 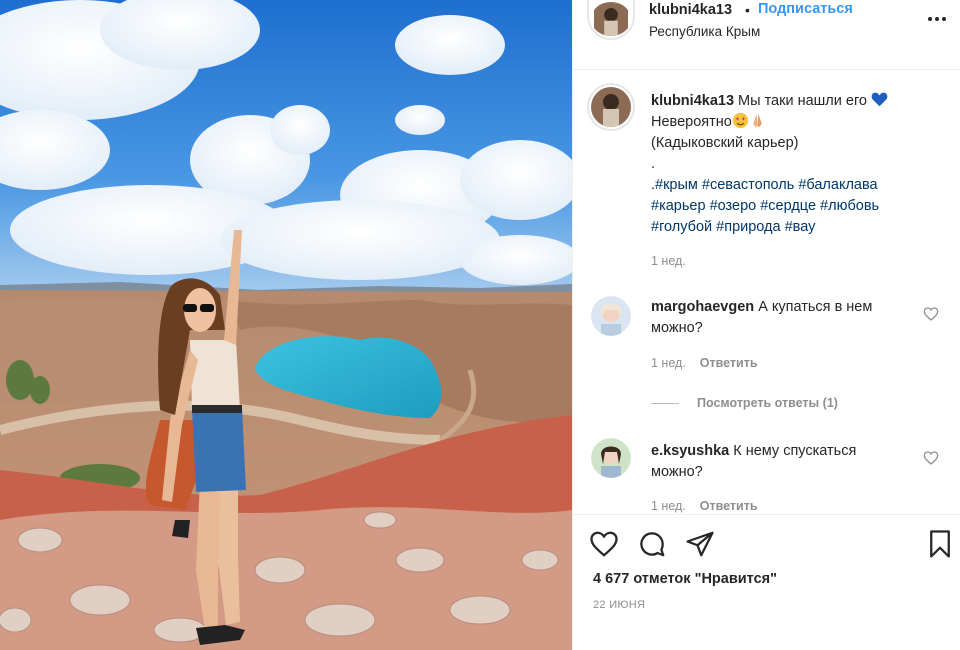 What do you see at coordinates (767, 403) in the screenshot?
I see `view-replies-label: Посмотреть ответы (1)` at bounding box center [767, 403].